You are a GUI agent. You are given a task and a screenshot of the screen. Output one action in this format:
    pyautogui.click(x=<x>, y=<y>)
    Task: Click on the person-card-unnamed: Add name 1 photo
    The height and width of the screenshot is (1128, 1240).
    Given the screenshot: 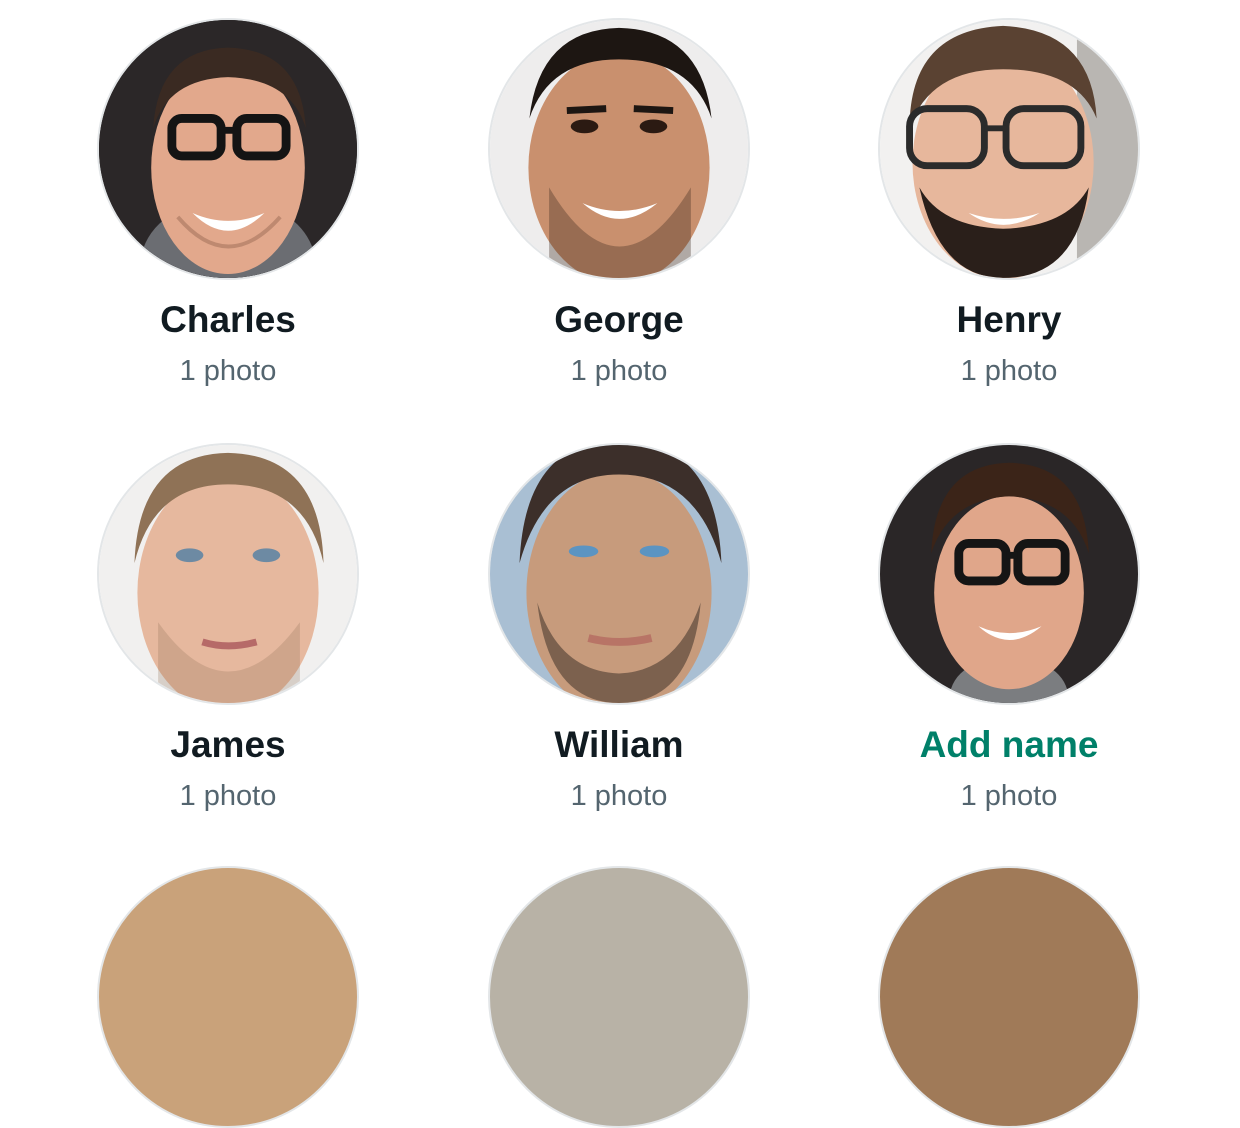 What is the action you would take?
    pyautogui.click(x=1009, y=628)
    